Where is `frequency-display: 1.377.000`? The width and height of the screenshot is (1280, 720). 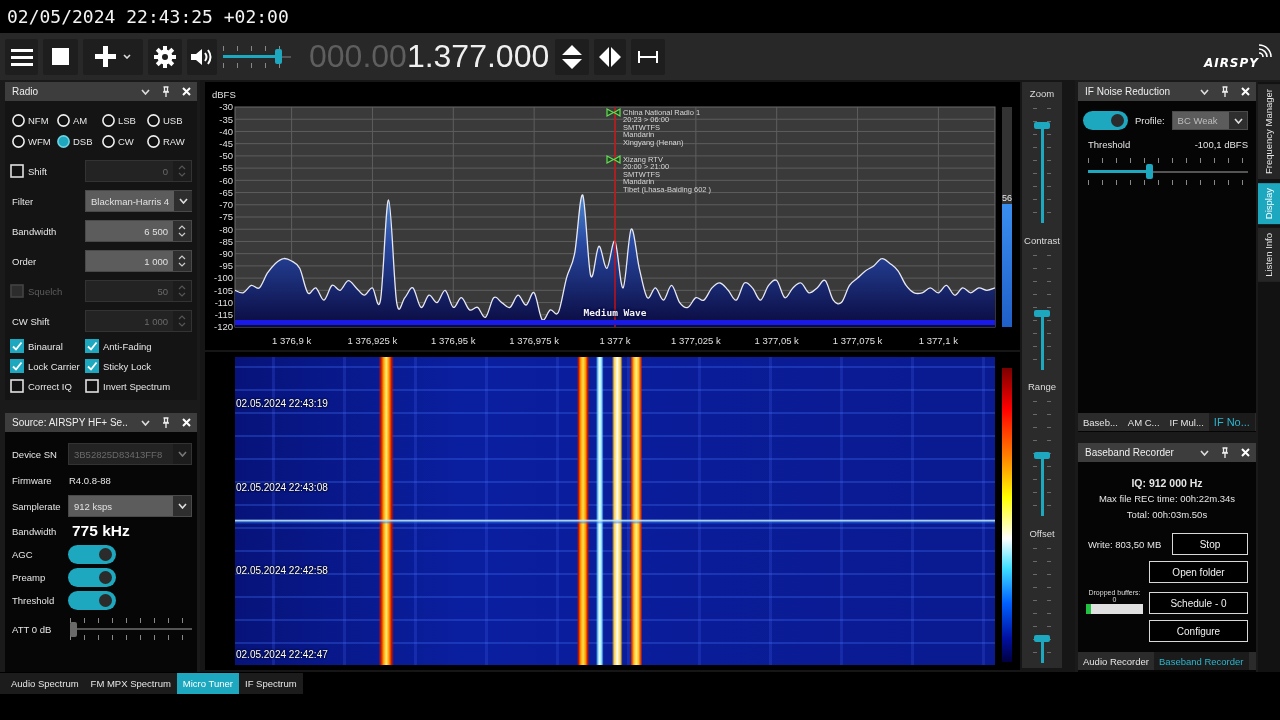
frequency-display: 1.377.000 is located at coordinates (478, 56).